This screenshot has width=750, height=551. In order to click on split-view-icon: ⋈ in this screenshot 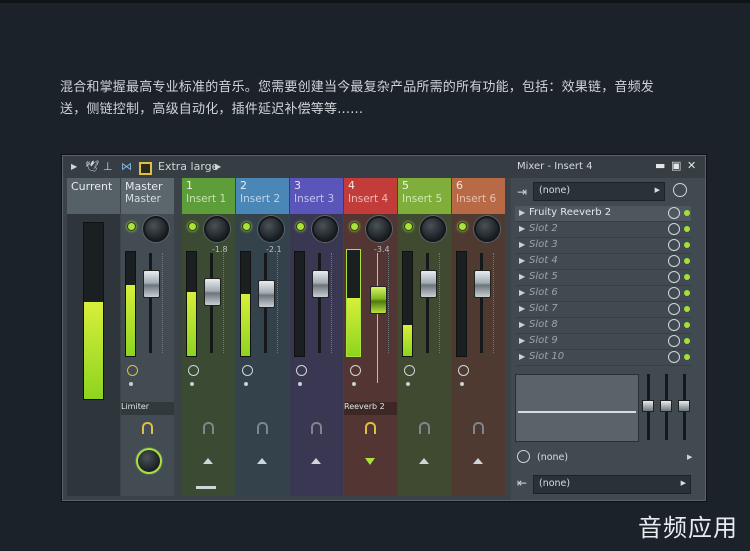, I will do `click(126, 166)`.